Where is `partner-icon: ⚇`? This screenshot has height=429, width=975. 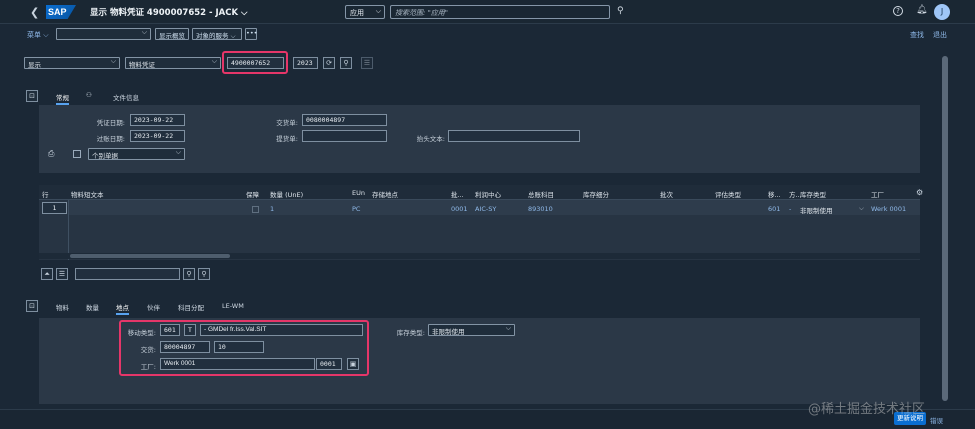 partner-icon: ⚇ is located at coordinates (89, 95).